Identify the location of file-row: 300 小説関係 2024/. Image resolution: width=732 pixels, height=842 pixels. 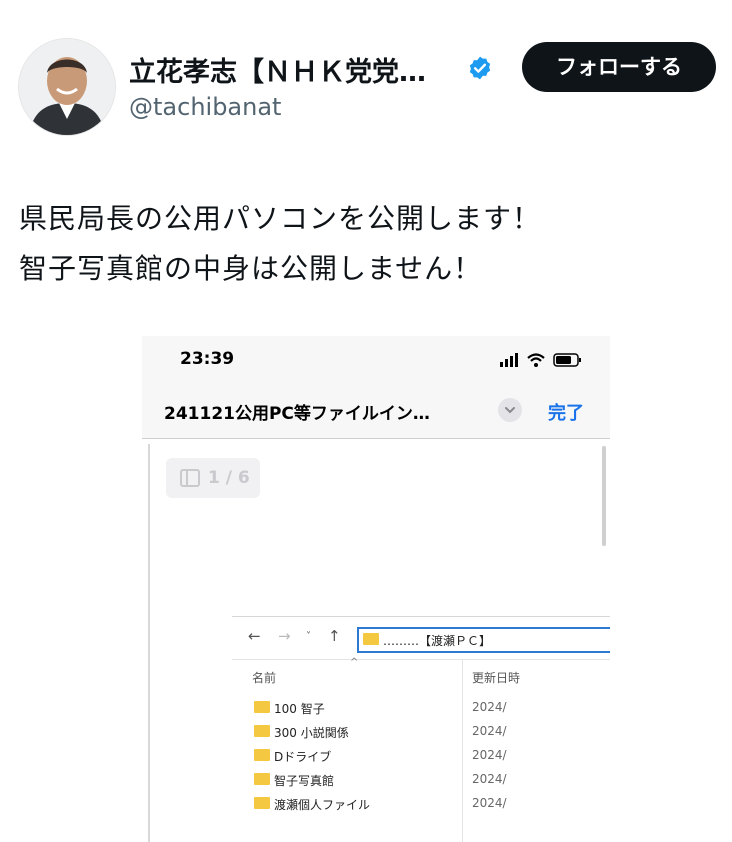
(421, 732).